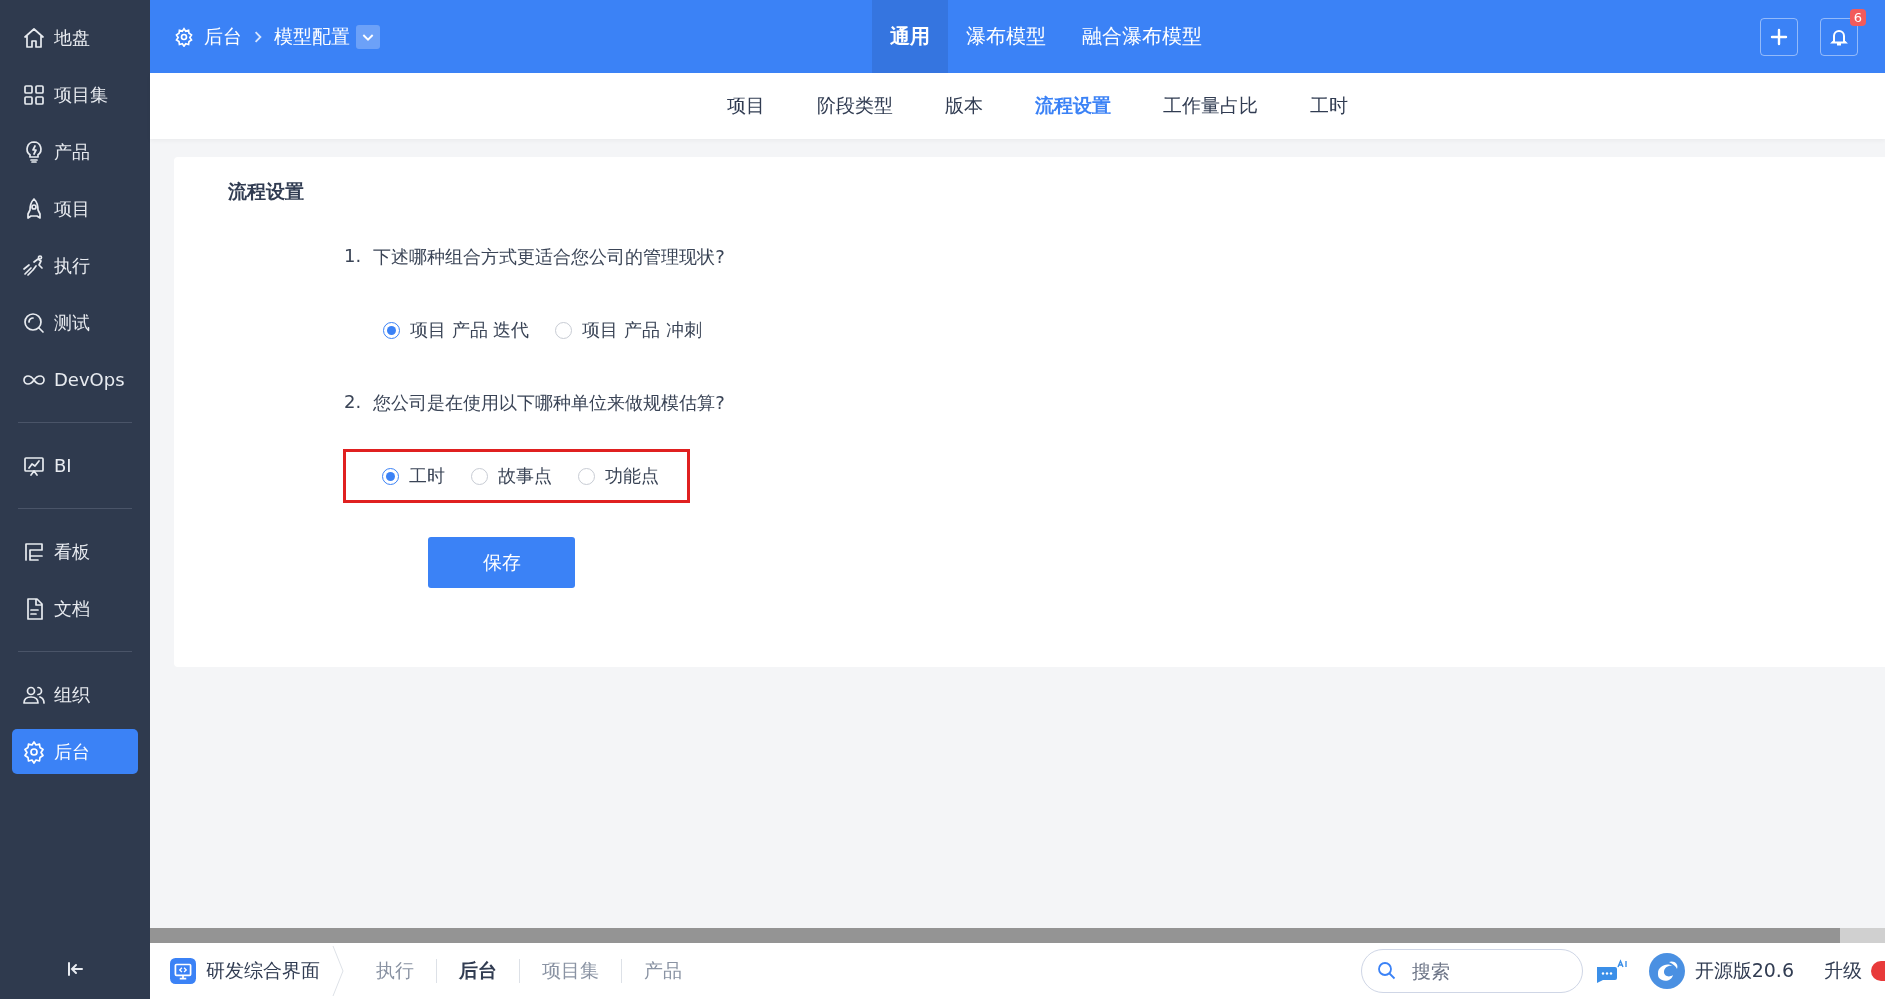  What do you see at coordinates (258, 36) in the screenshot?
I see `chevron-right-icon` at bounding box center [258, 36].